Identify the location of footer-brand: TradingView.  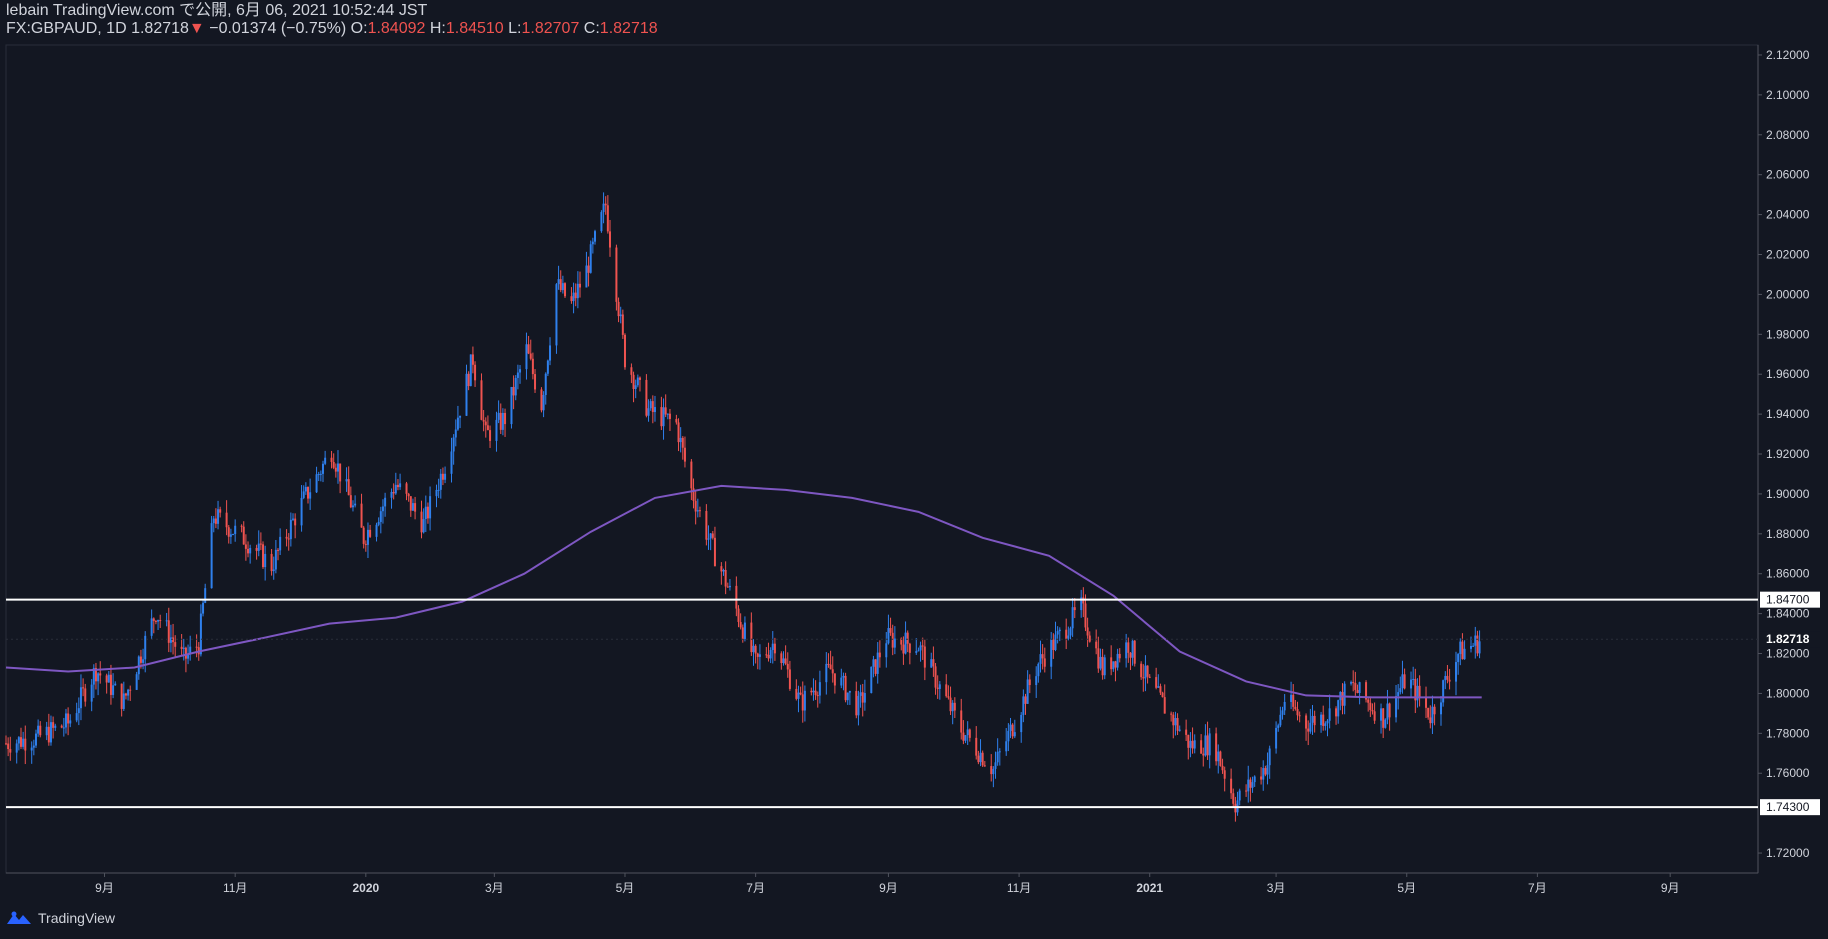
(60, 918).